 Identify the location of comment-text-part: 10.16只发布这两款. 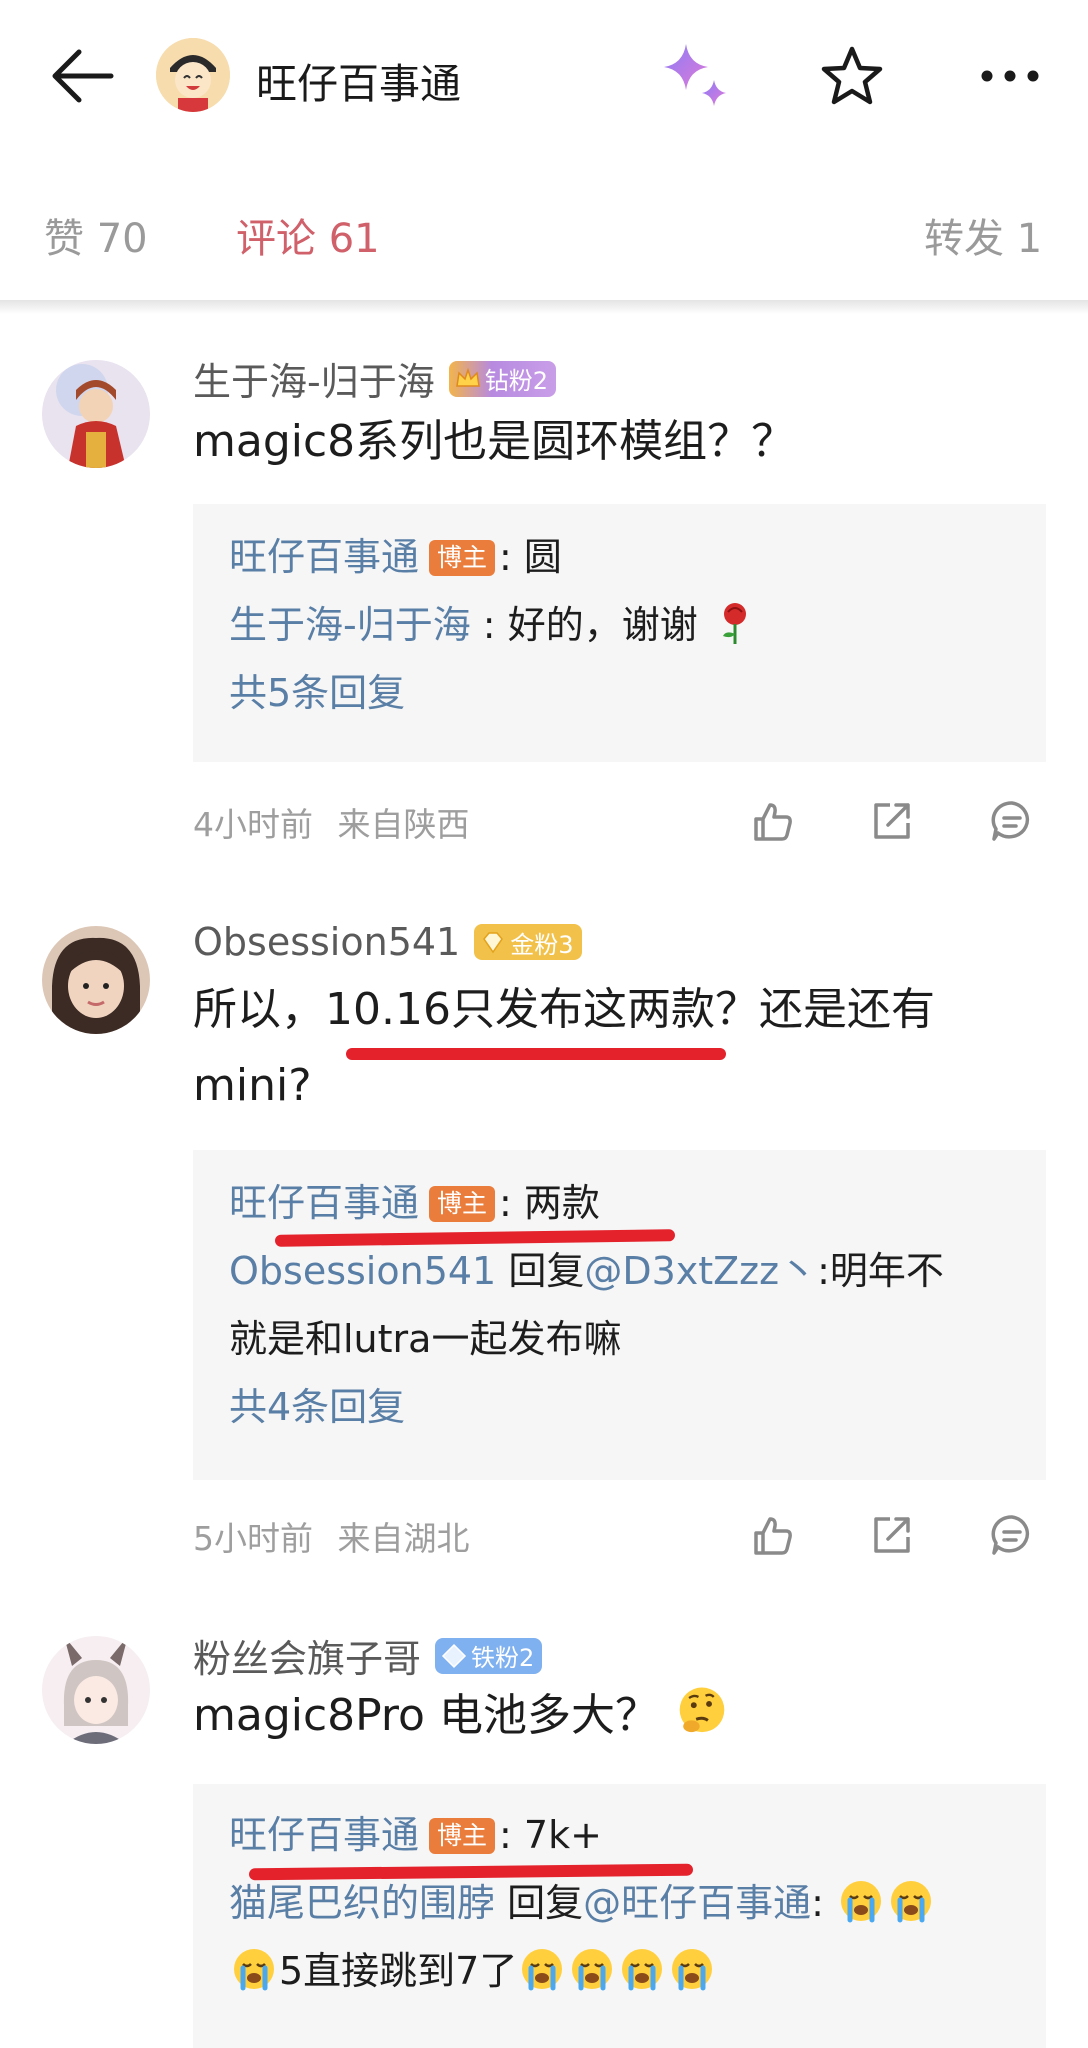
(520, 1009).